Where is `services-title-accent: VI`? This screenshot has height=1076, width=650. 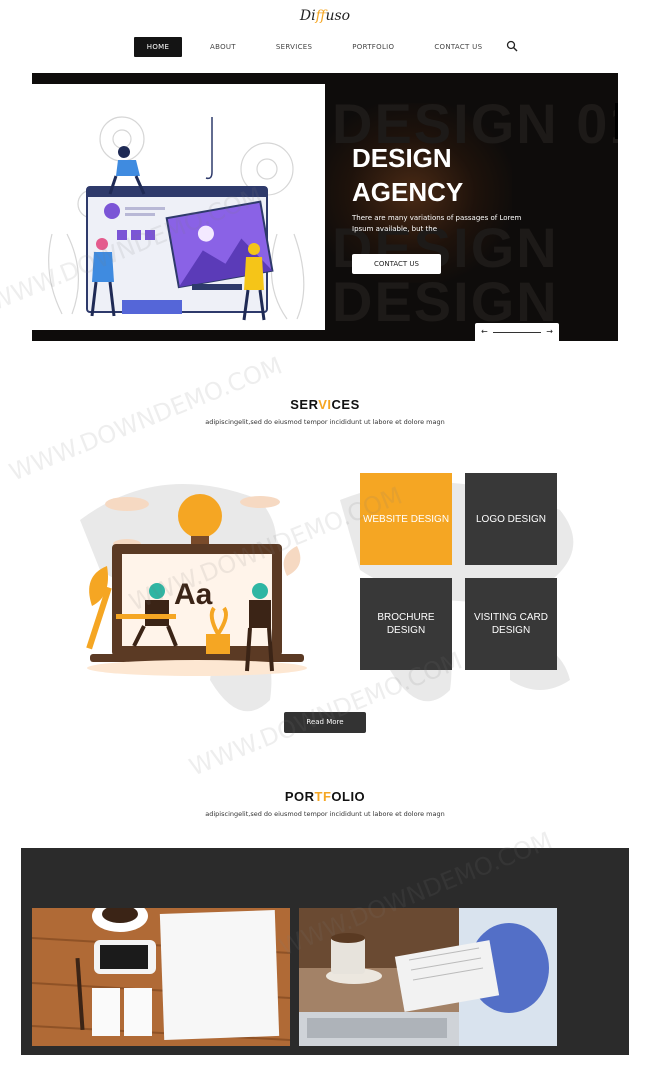
services-title-accent: VI is located at coordinates (325, 404).